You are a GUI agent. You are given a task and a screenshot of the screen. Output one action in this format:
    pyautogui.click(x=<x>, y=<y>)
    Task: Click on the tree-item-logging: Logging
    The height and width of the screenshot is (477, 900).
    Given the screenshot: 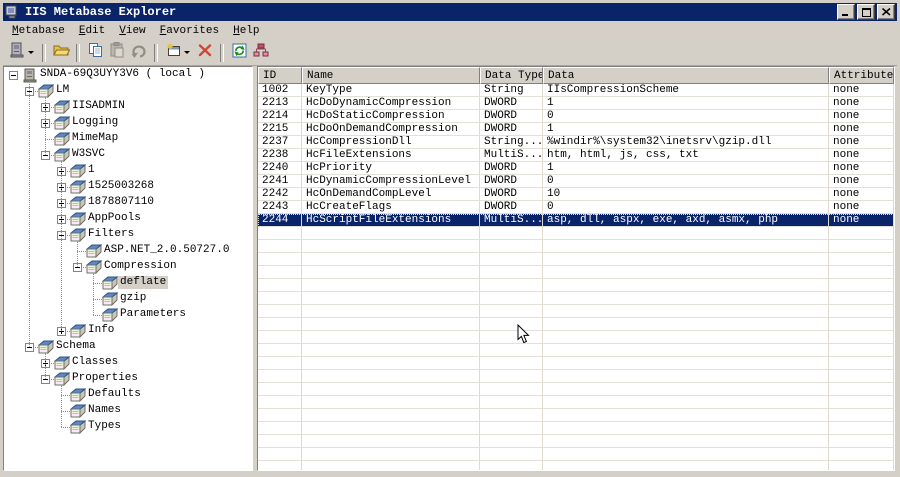 What is the action you would take?
    pyautogui.click(x=95, y=122)
    